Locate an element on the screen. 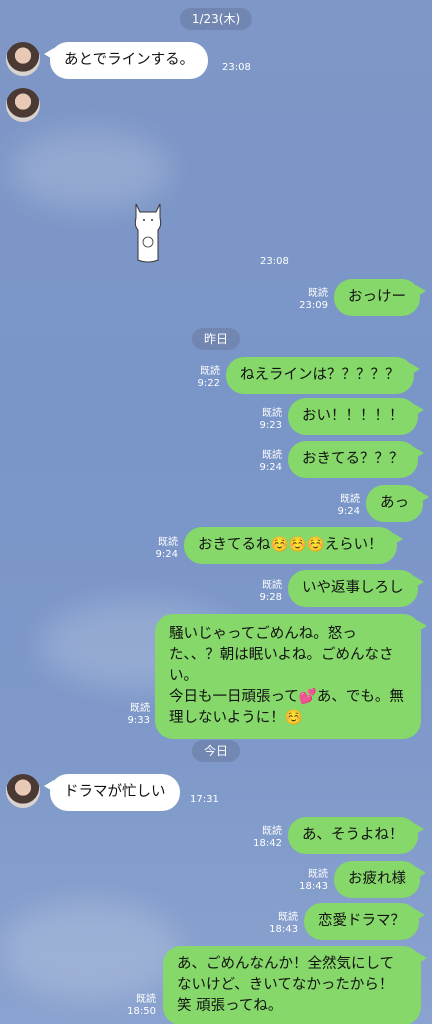  message-bubble-outgoing: あ、そうよね！ is located at coordinates (355, 835).